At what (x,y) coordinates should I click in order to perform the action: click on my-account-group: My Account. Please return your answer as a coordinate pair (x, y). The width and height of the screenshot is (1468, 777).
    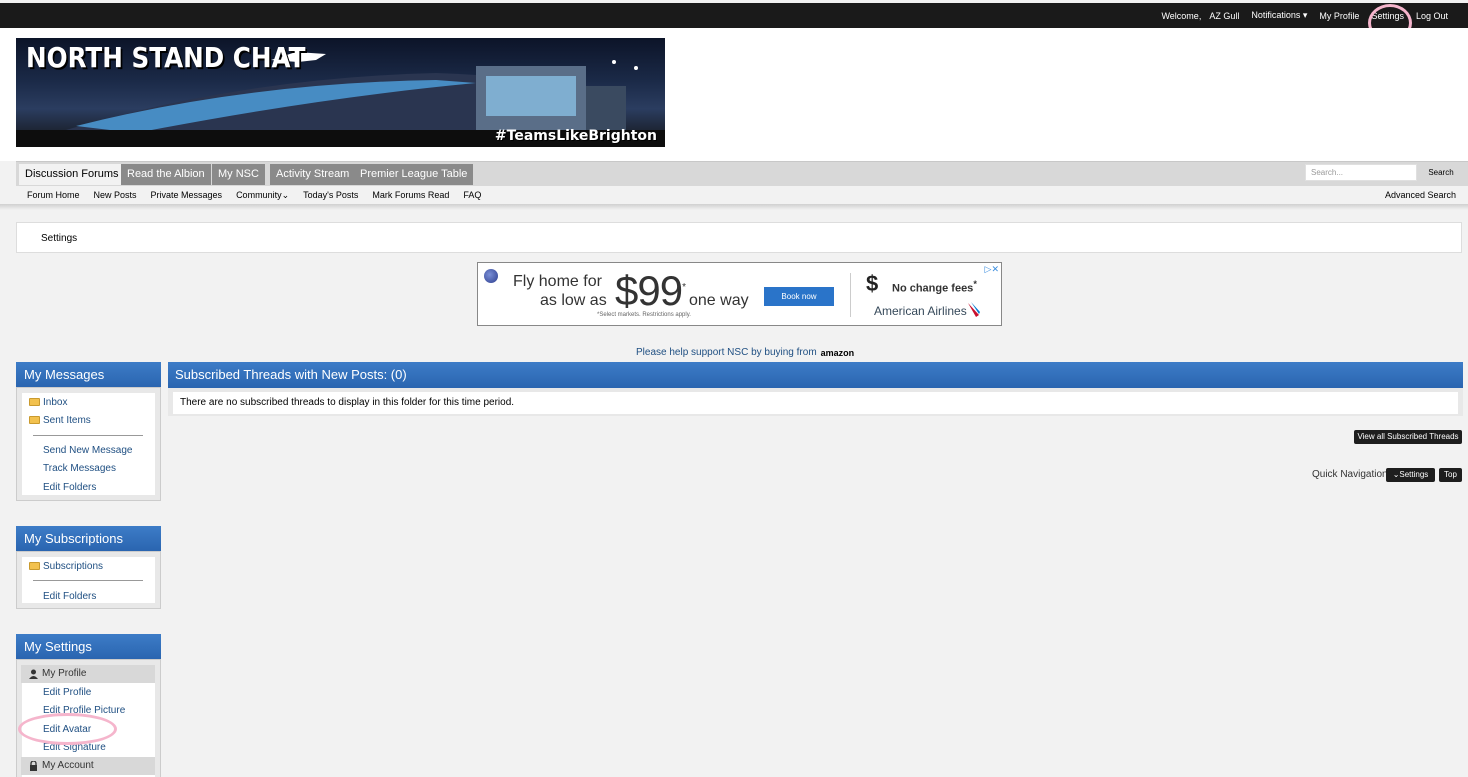
    Looking at the image, I should click on (88, 766).